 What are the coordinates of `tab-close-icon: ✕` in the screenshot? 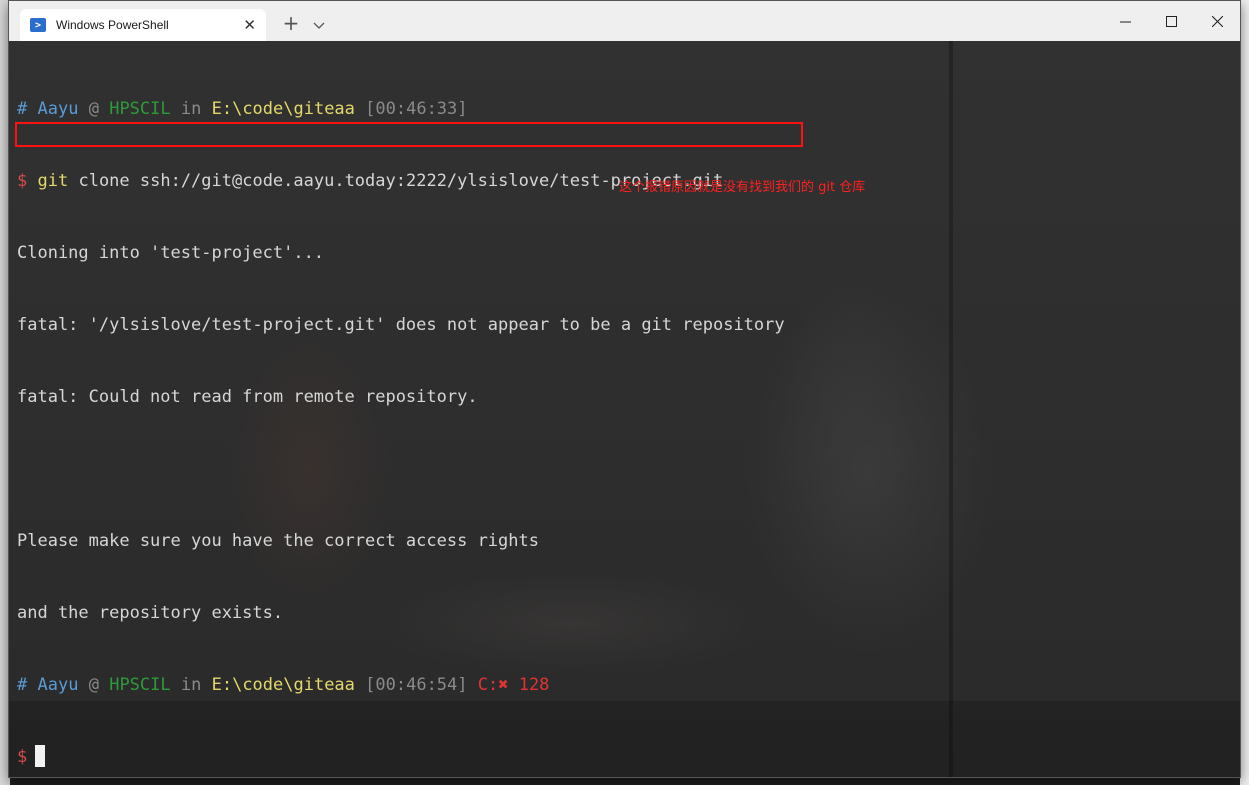 It's located at (249, 25).